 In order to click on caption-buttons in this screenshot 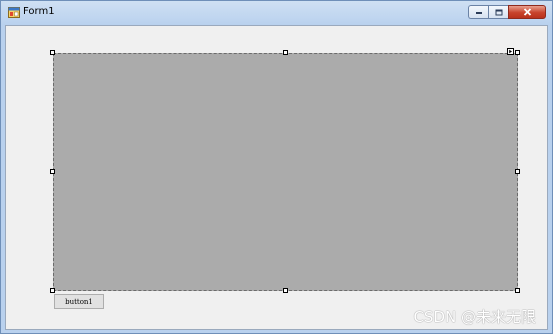, I will do `click(507, 13)`.